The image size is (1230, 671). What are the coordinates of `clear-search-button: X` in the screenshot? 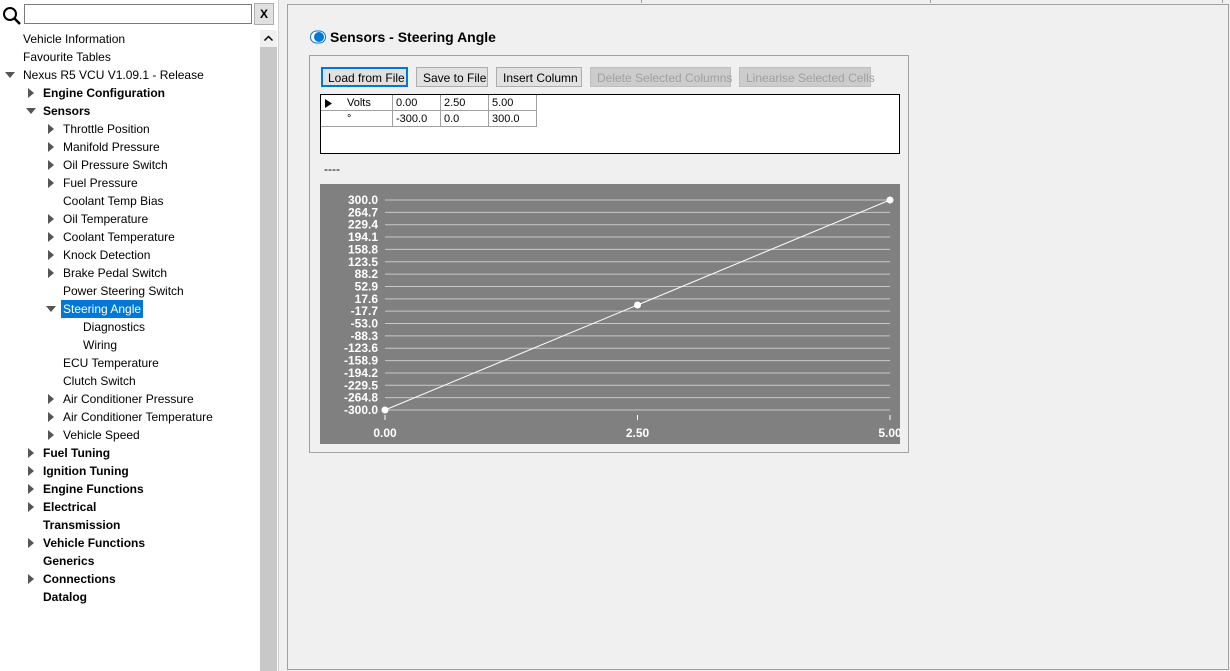 It's located at (264, 14).